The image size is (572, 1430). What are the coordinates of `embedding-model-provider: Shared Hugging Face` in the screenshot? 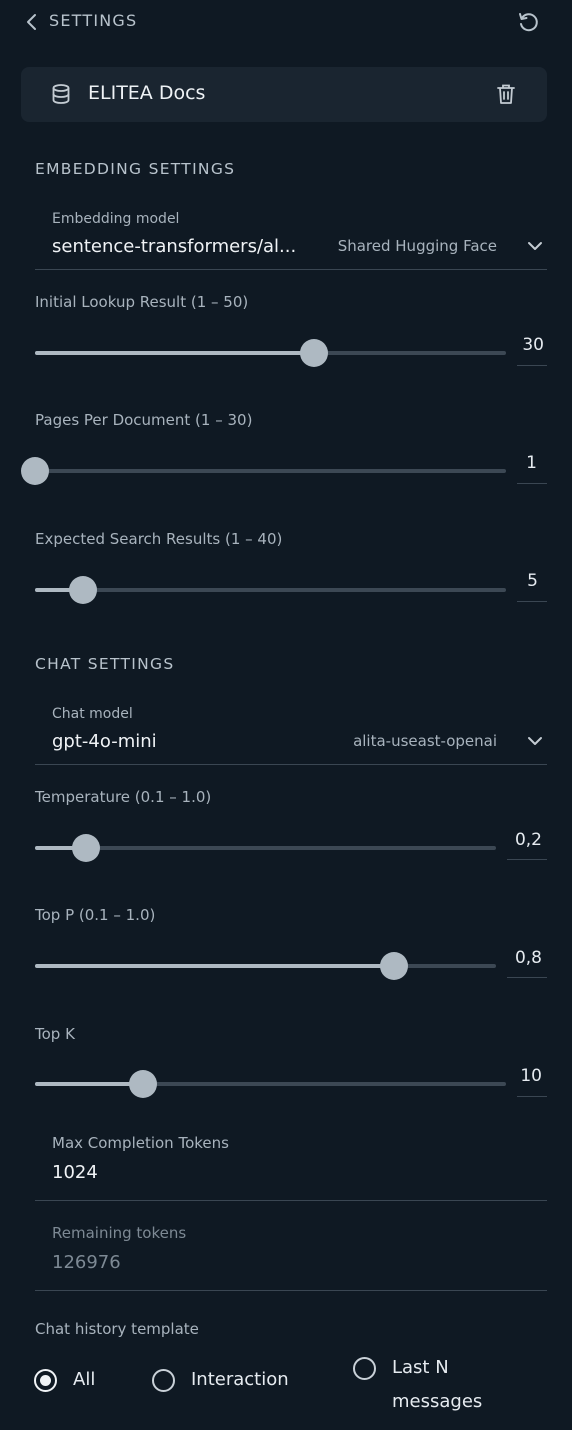 It's located at (417, 246).